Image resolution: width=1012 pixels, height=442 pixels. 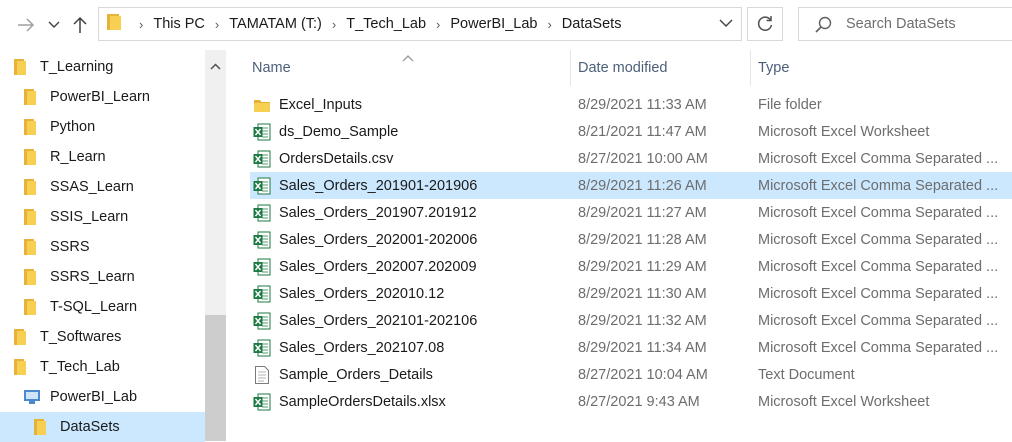 What do you see at coordinates (412, 185) in the screenshot?
I see `file-name-cell: Sales_Orders_201901-201906` at bounding box center [412, 185].